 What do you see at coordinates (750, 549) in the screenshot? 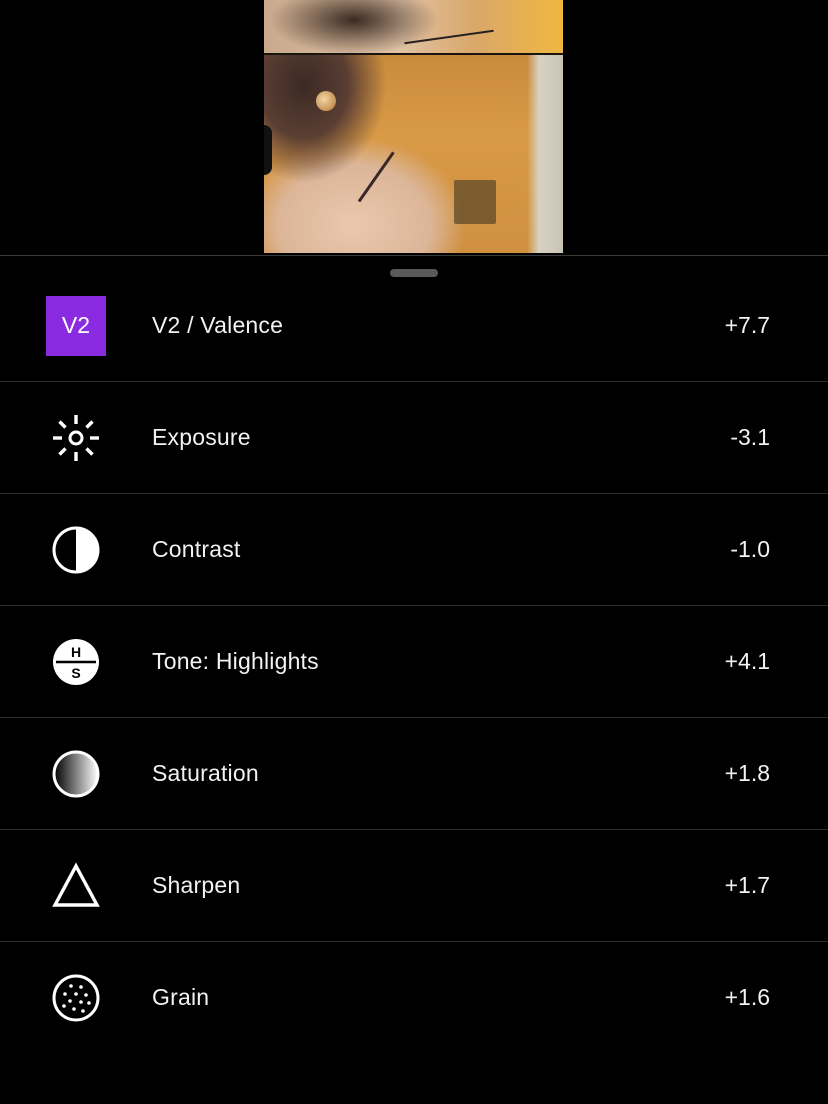
I see `adjustment-value: -1.0` at bounding box center [750, 549].